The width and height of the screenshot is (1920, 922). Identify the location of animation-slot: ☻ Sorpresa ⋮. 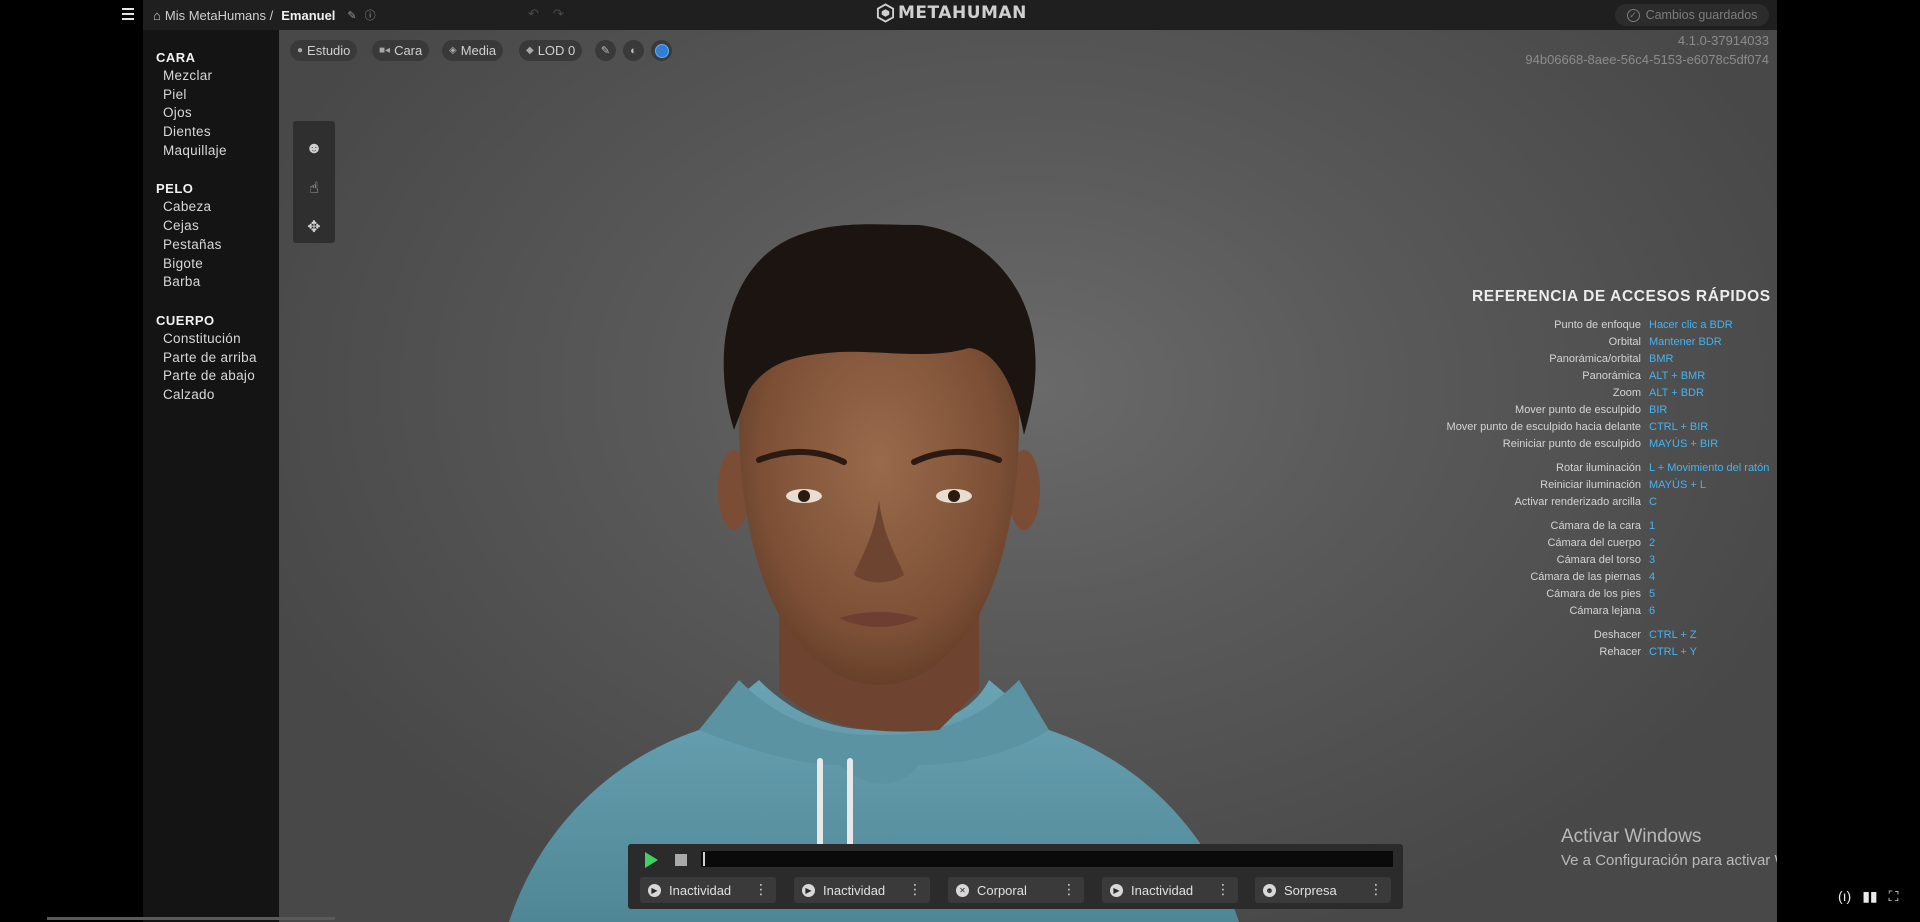
(1323, 890).